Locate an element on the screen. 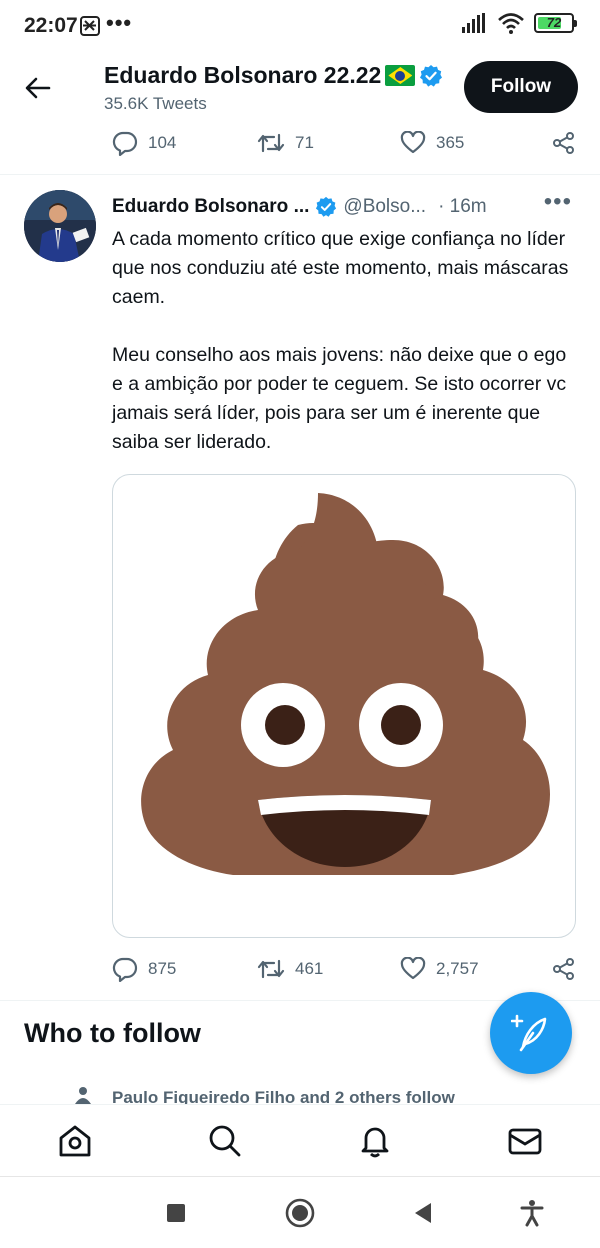 The image size is (600, 1248). status-icons: 72 is located at coordinates (519, 23).